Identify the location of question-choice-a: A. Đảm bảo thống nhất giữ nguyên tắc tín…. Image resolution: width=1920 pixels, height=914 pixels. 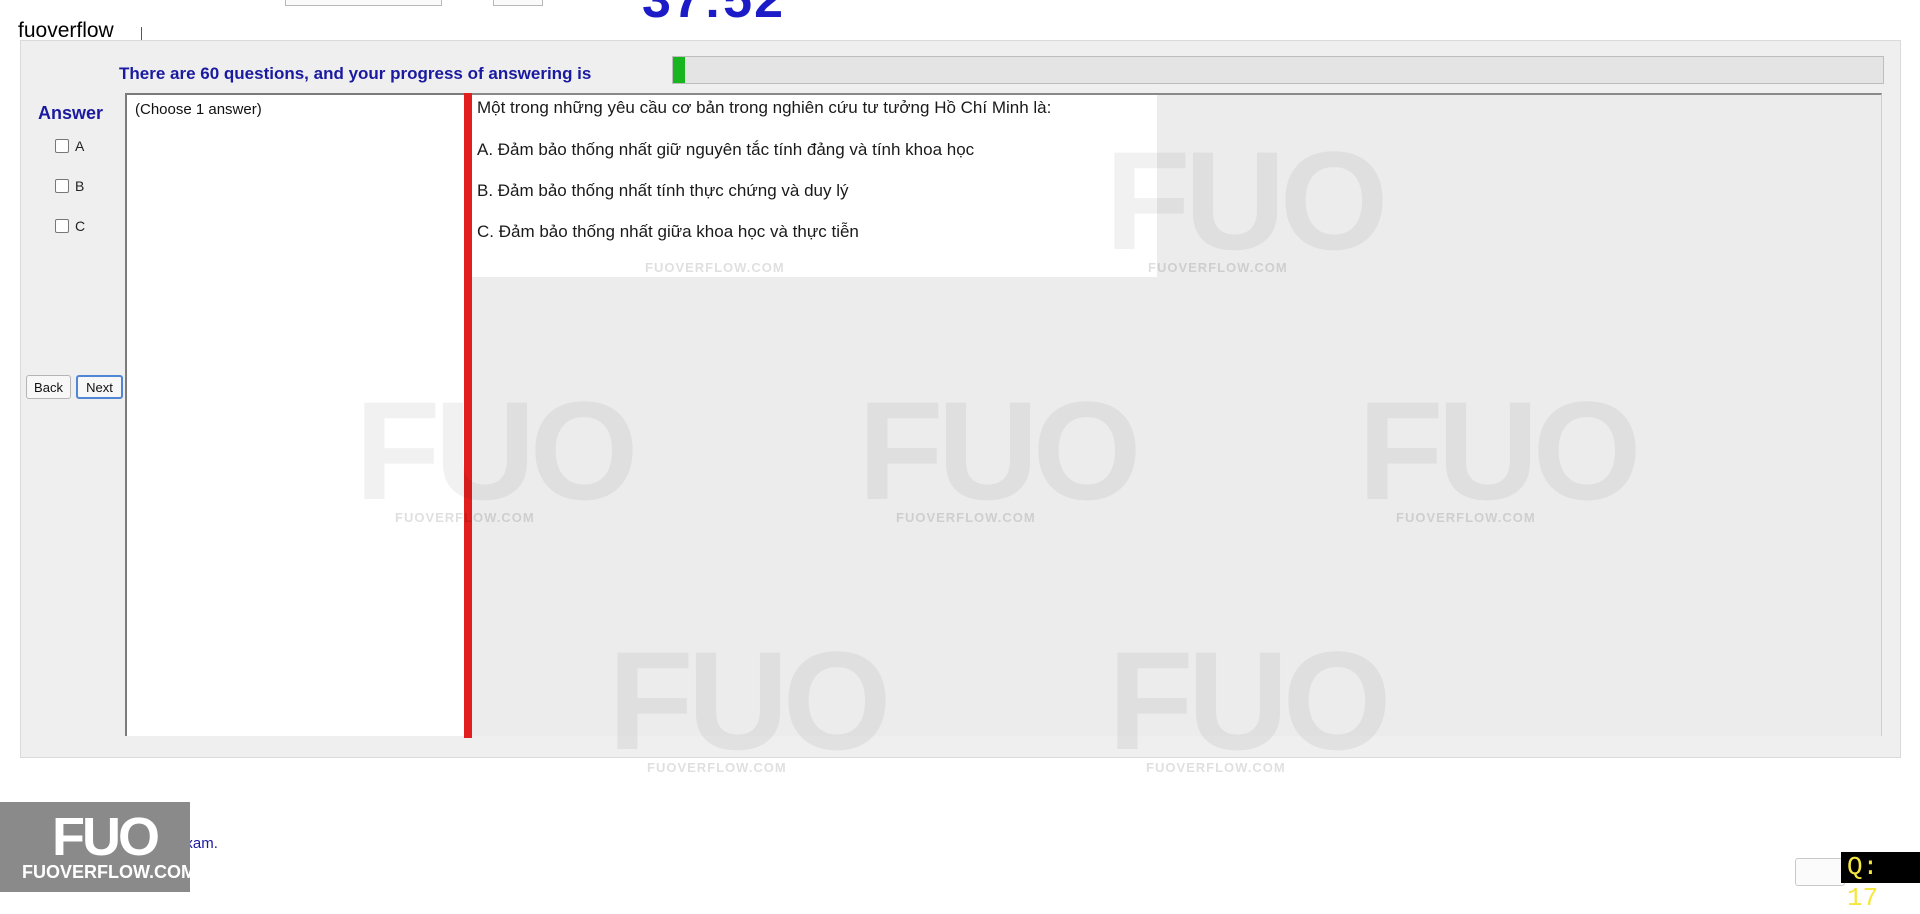
(726, 149).